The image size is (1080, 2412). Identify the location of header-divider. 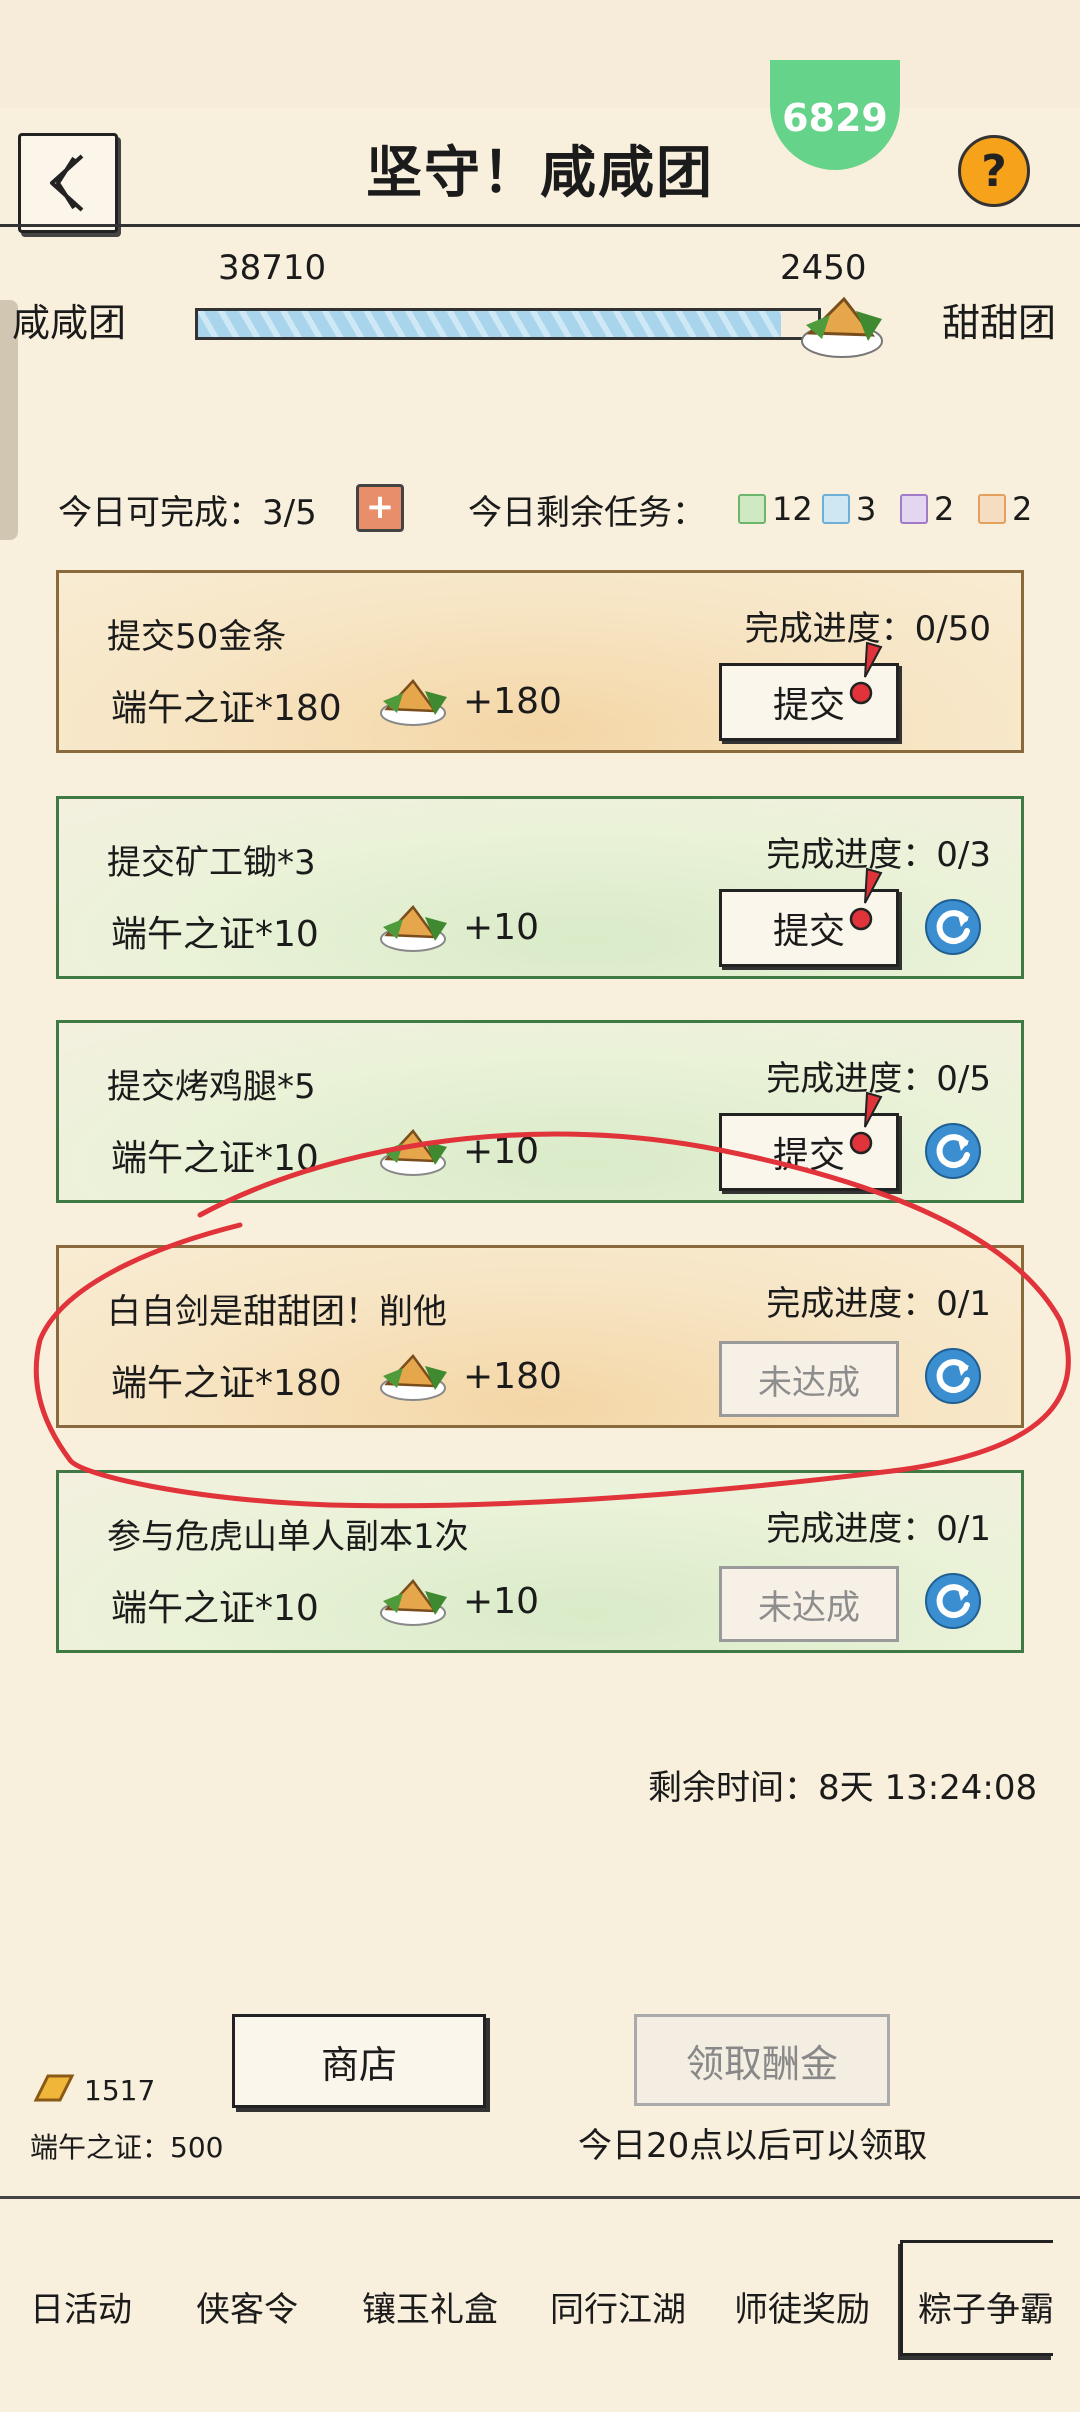
(540, 225).